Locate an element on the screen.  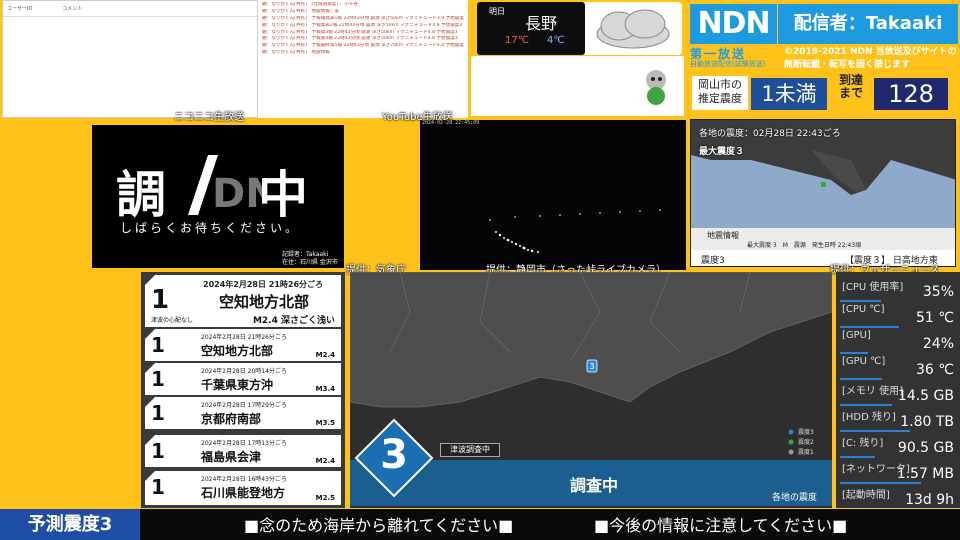
stat-label: [HDD 残り] is located at coordinates (869, 417).